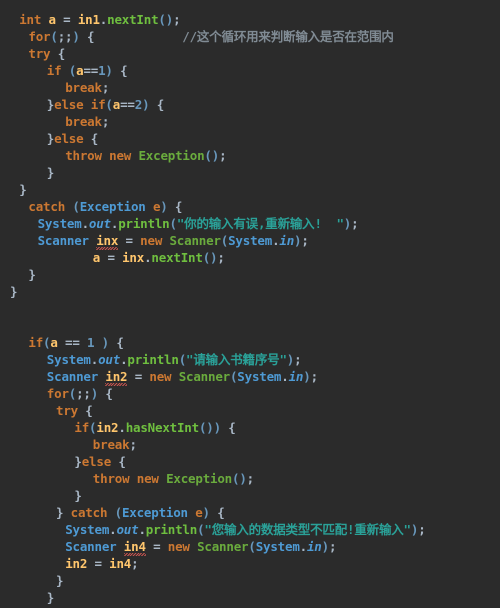 The width and height of the screenshot is (500, 608). I want to click on code-line: a = inx.nextInt();, so click(250, 257).